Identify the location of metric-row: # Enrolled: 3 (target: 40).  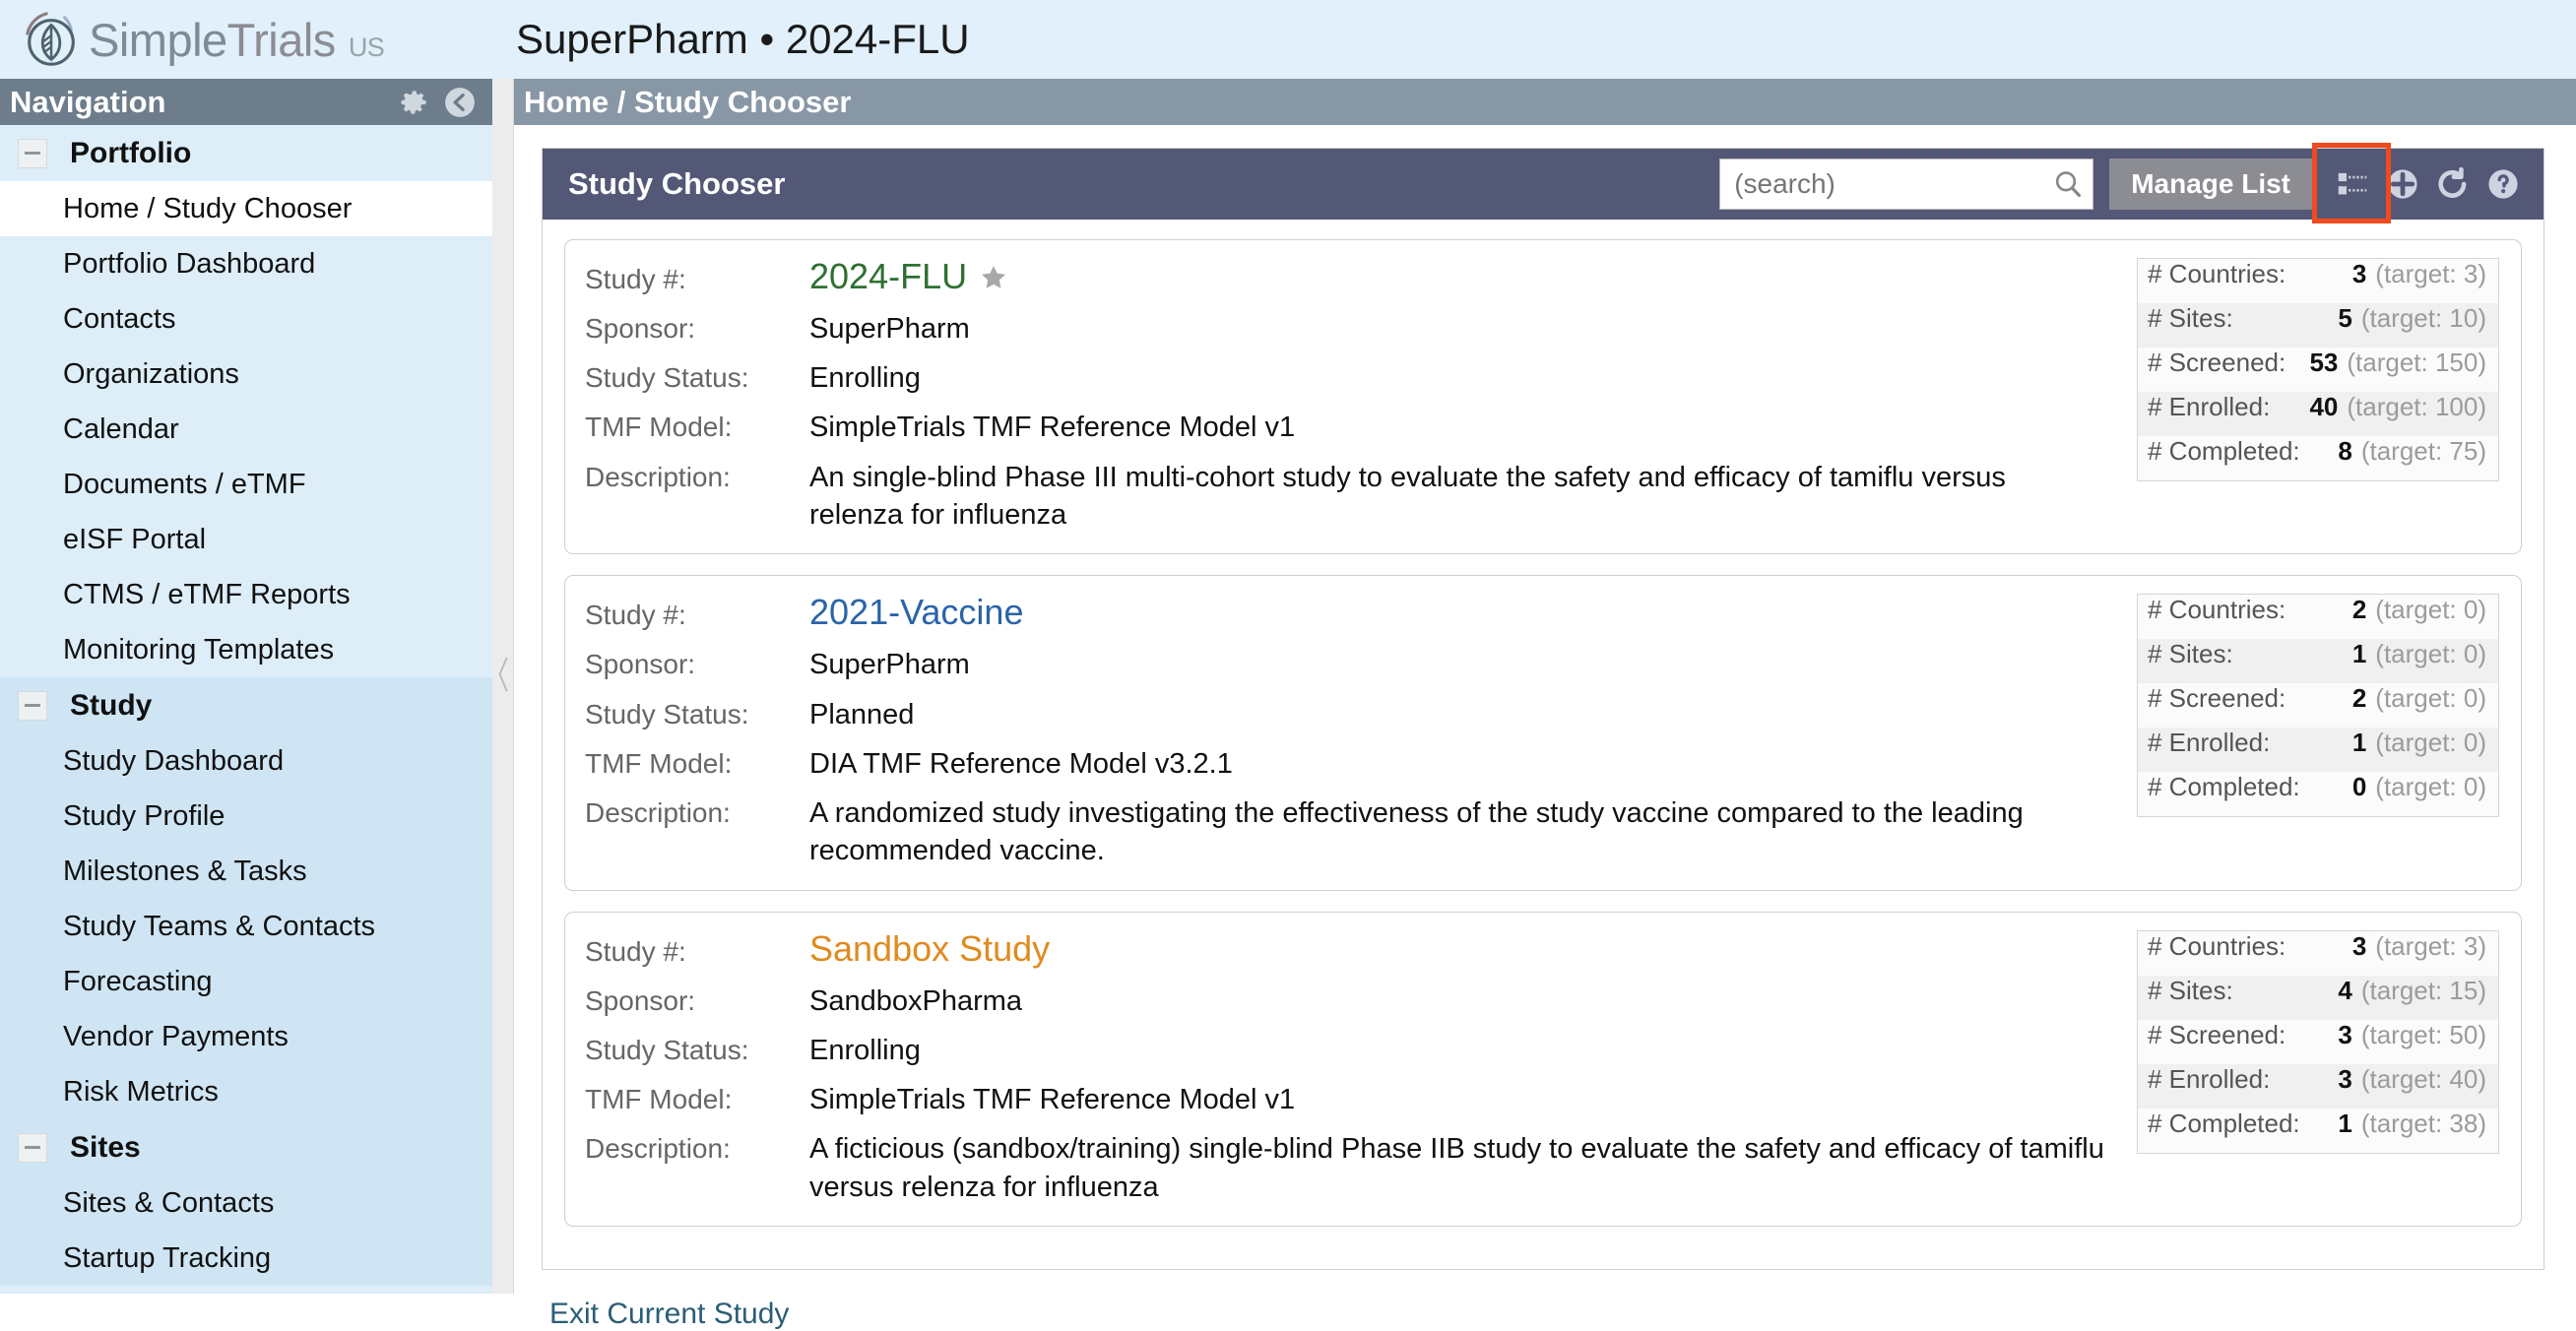
(2318, 1086).